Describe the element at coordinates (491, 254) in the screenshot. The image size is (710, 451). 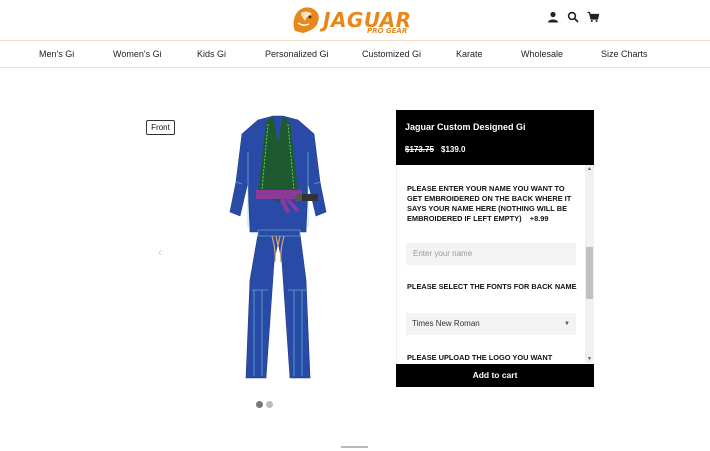
I see `name-input: Enter your name` at that location.